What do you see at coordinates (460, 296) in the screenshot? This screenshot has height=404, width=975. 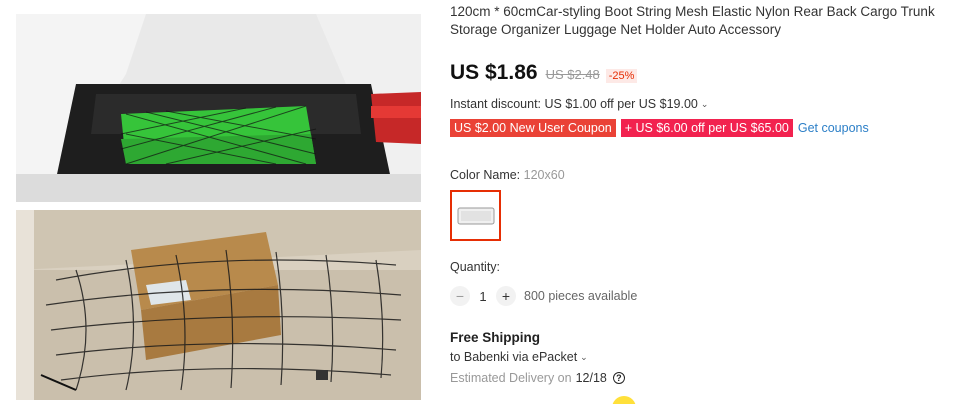 I see `quantity-decrease-button: −` at bounding box center [460, 296].